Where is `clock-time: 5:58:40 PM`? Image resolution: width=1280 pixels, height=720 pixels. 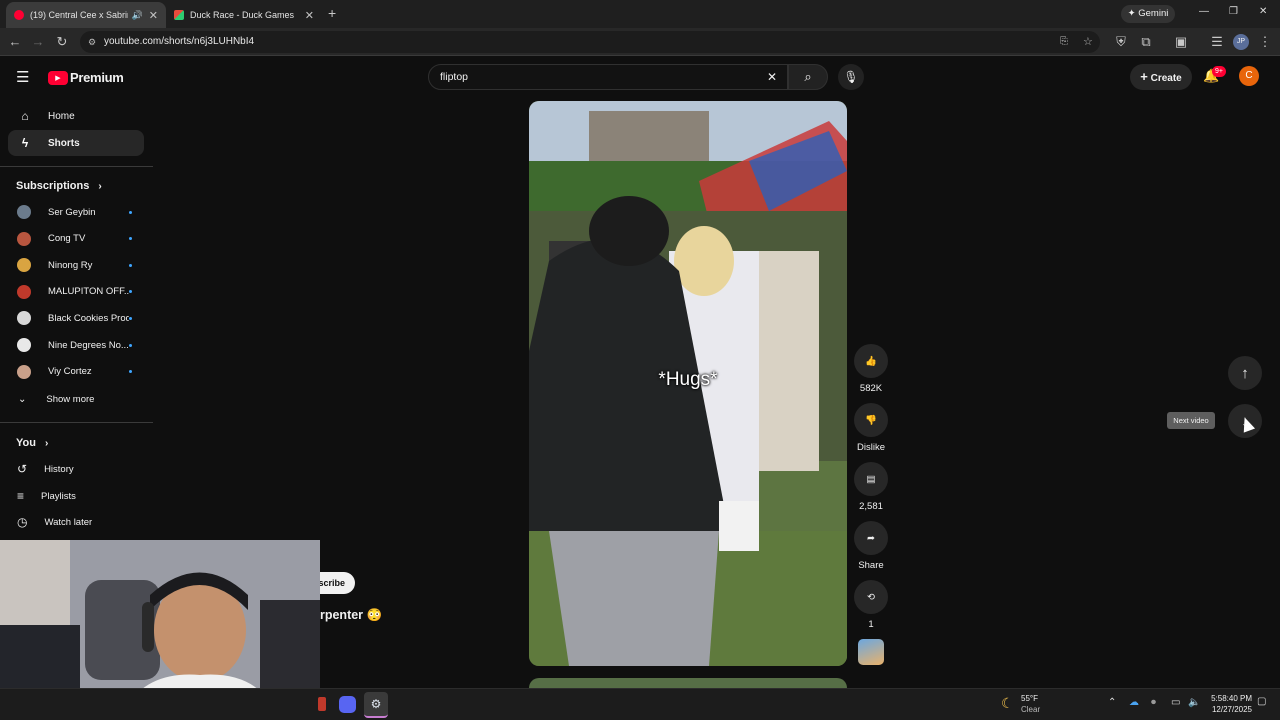 clock-time: 5:58:40 PM is located at coordinates (1230, 698).